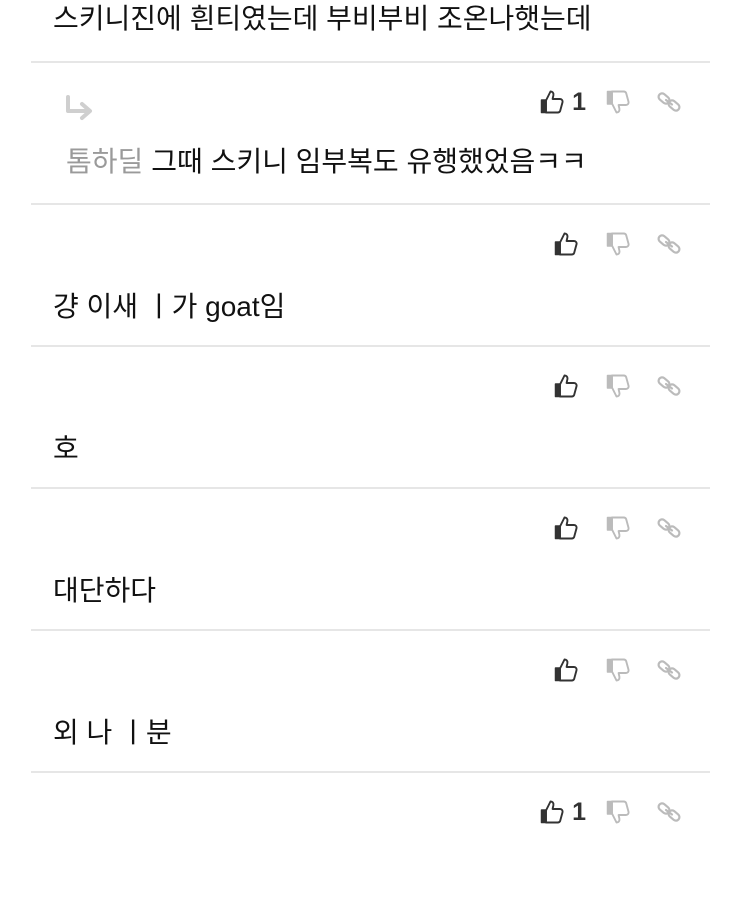 The height and width of the screenshot is (913, 740). What do you see at coordinates (322, 18) in the screenshot?
I see `comment-text: 스키니진에 흰티였는데 부비부비 조온나햇는데` at bounding box center [322, 18].